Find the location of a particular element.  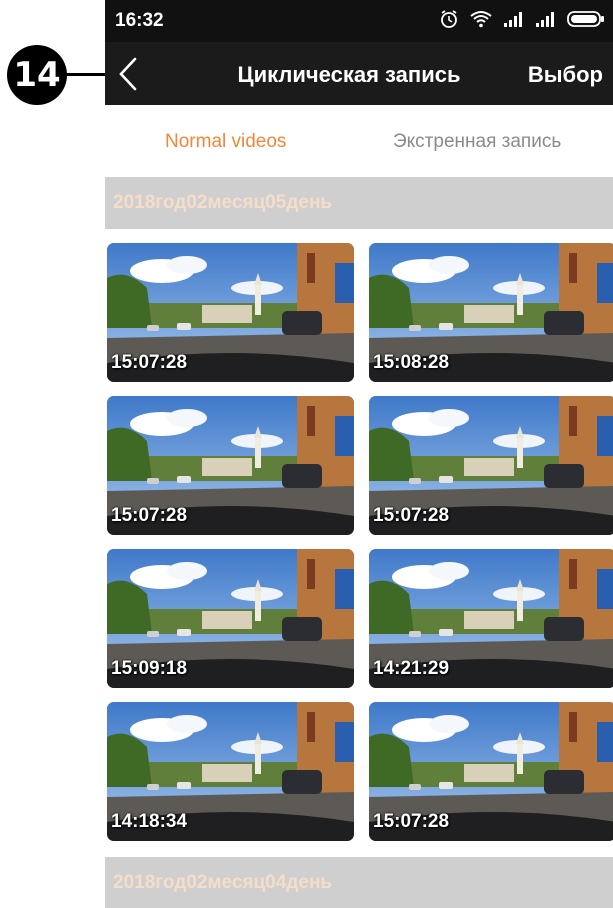

date-header: 2018год02месяц05день is located at coordinates (359, 203).